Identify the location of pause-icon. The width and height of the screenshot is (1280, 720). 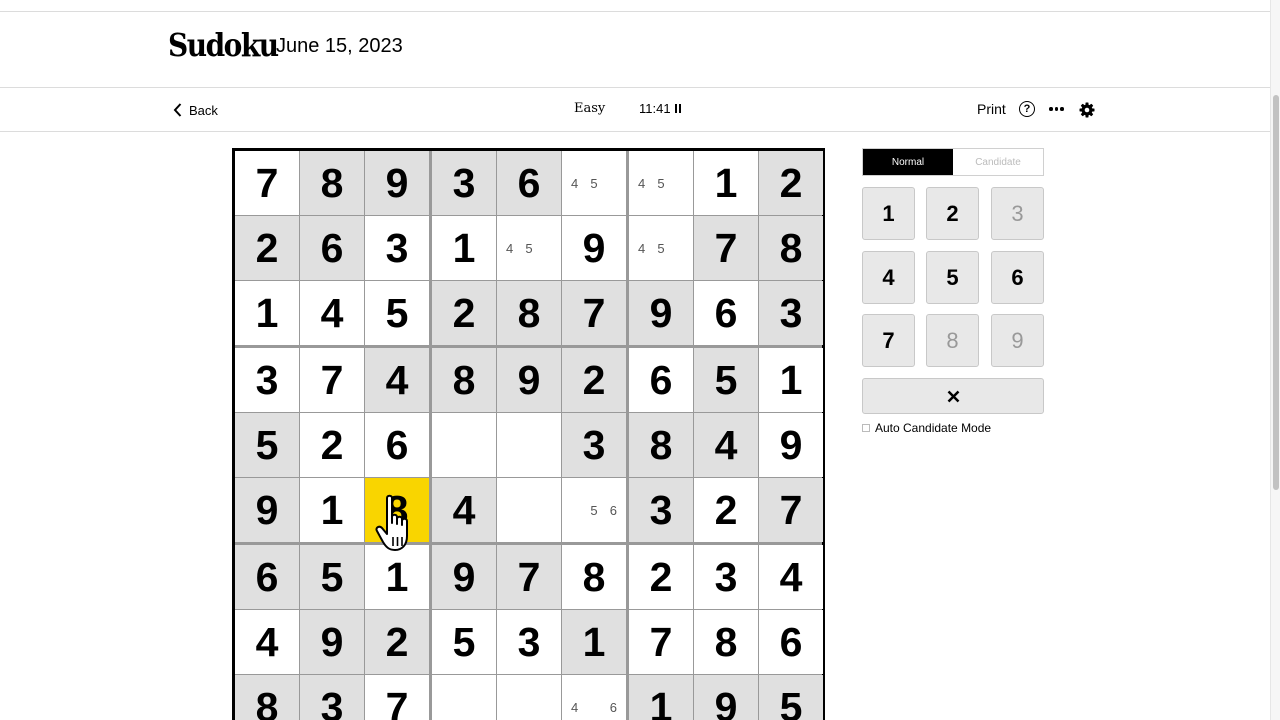
(677, 108).